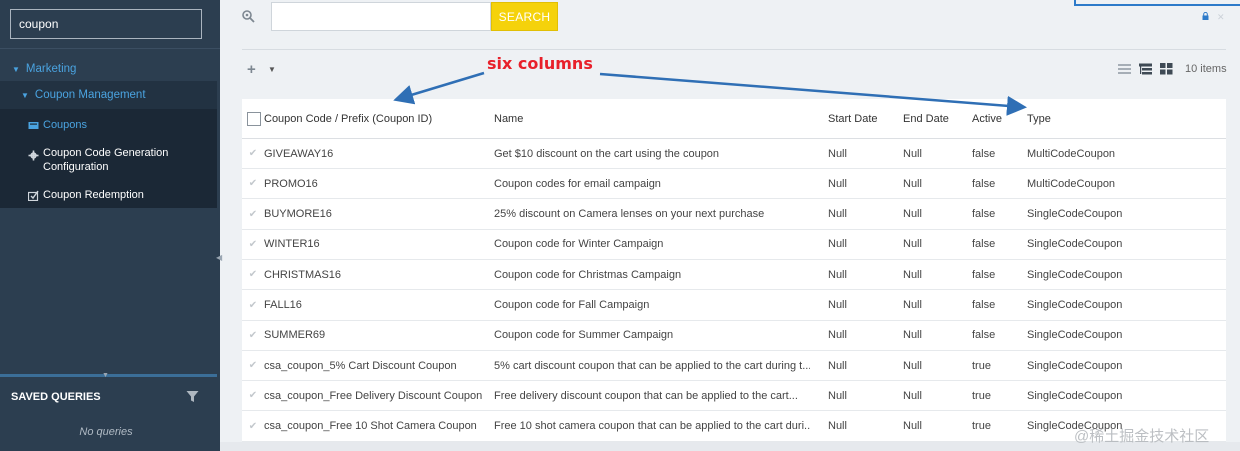  What do you see at coordinates (540, 63) in the screenshot?
I see `annotation-label: six columns` at bounding box center [540, 63].